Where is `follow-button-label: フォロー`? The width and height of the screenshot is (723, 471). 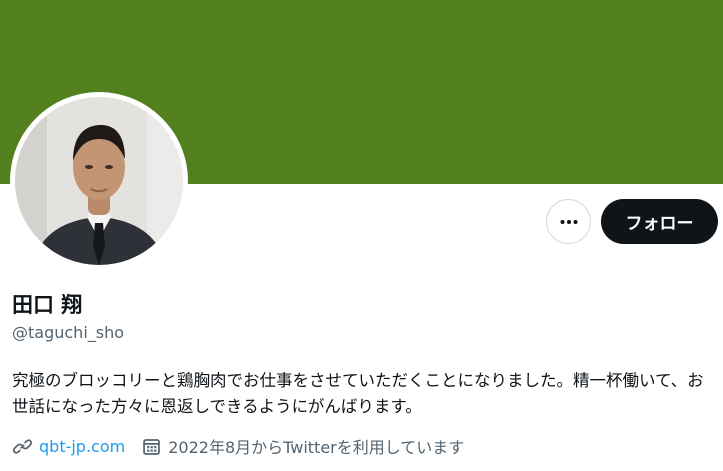 follow-button-label: フォロー is located at coordinates (659, 224).